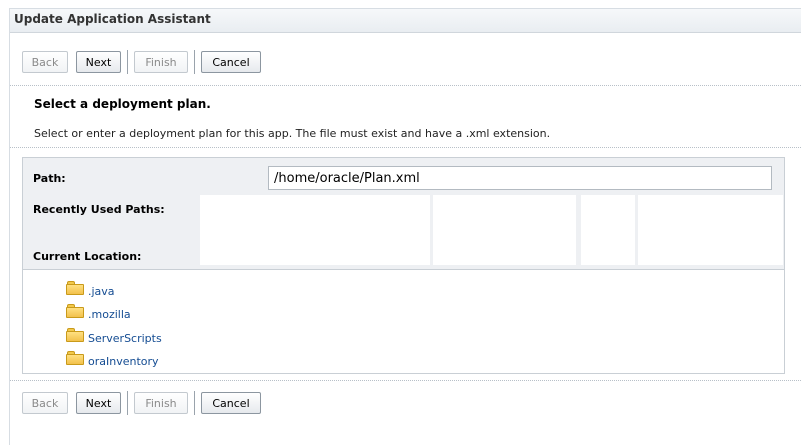 The height and width of the screenshot is (445, 801). I want to click on path-label: Path:, so click(49, 178).